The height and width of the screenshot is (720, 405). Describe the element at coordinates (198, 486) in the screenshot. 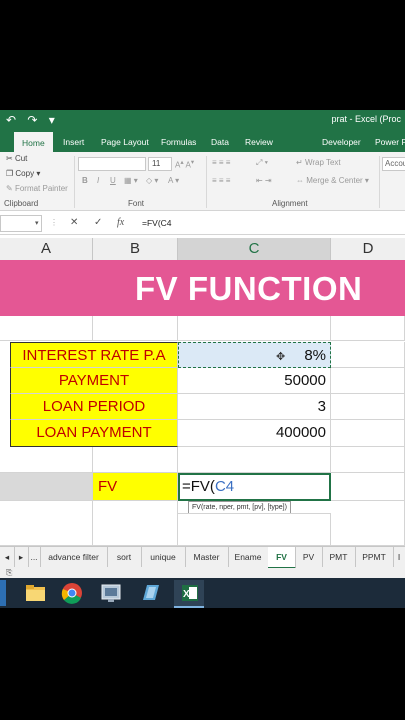

I see `fv-formula-prefix: =FV(` at that location.